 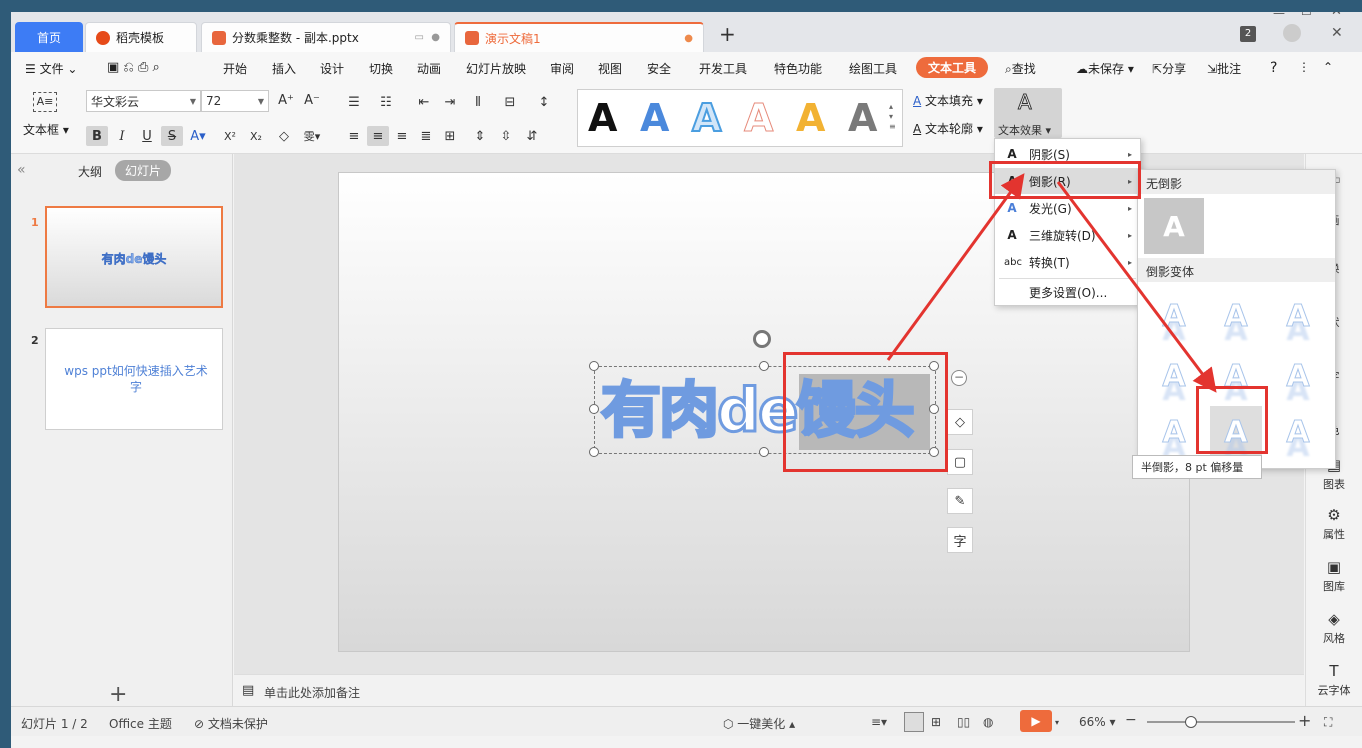 What do you see at coordinates (955, 267) in the screenshot?
I see `annotation-arrow-to-menu` at bounding box center [955, 267].